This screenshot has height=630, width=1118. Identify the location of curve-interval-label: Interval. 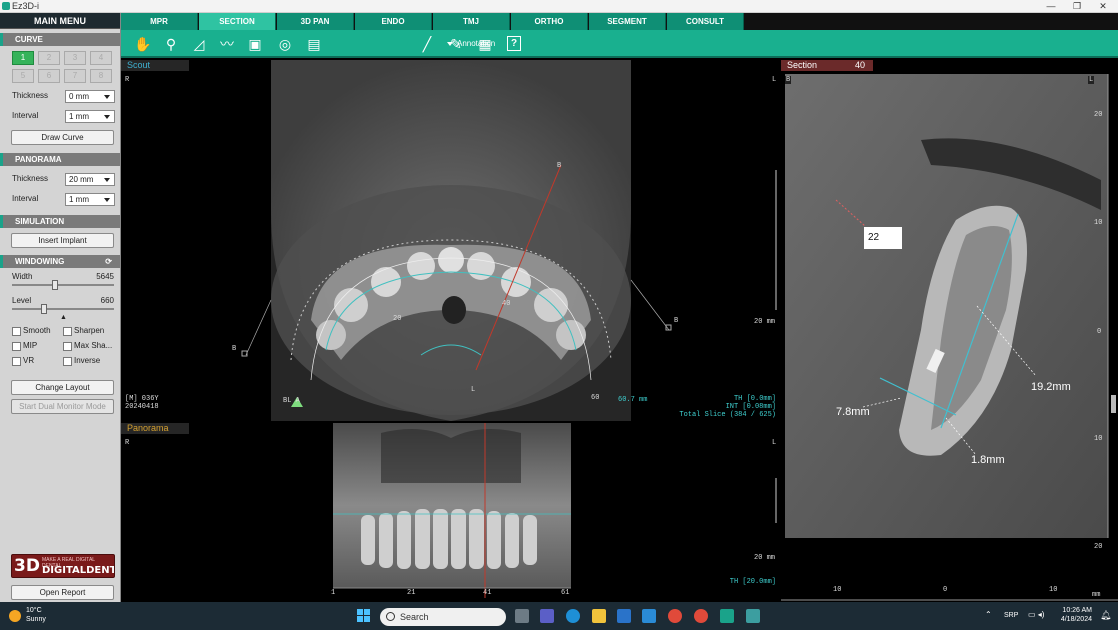
(25, 115).